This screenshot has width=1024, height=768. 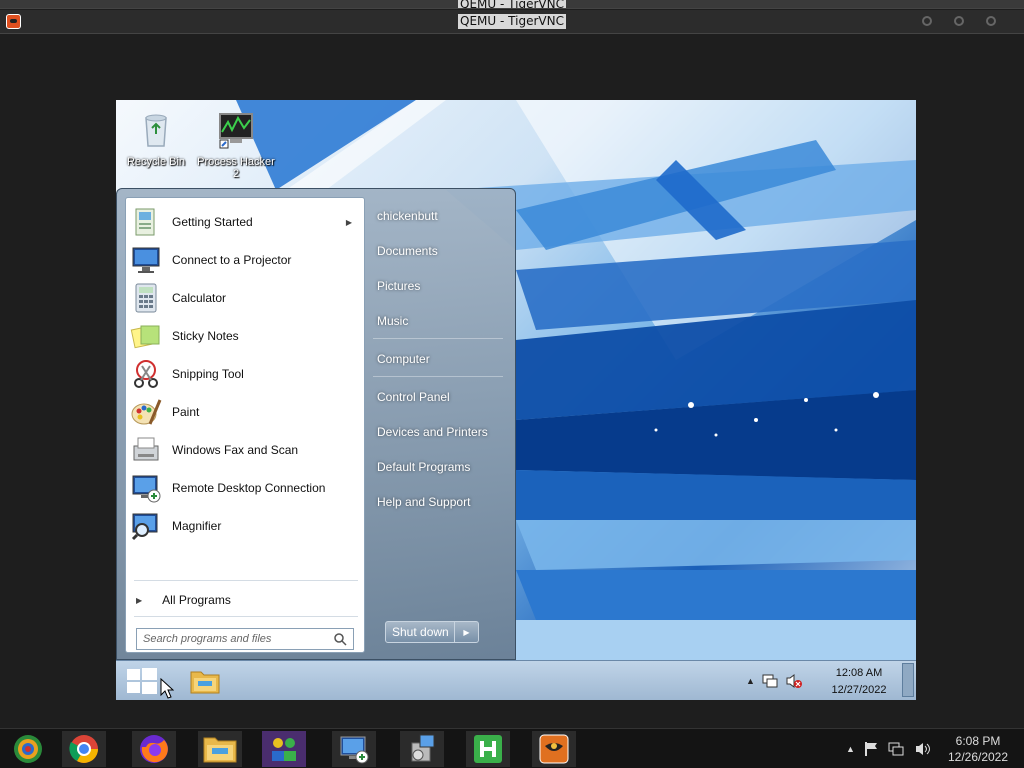 I want to click on h-app-icon, so click(x=488, y=749).